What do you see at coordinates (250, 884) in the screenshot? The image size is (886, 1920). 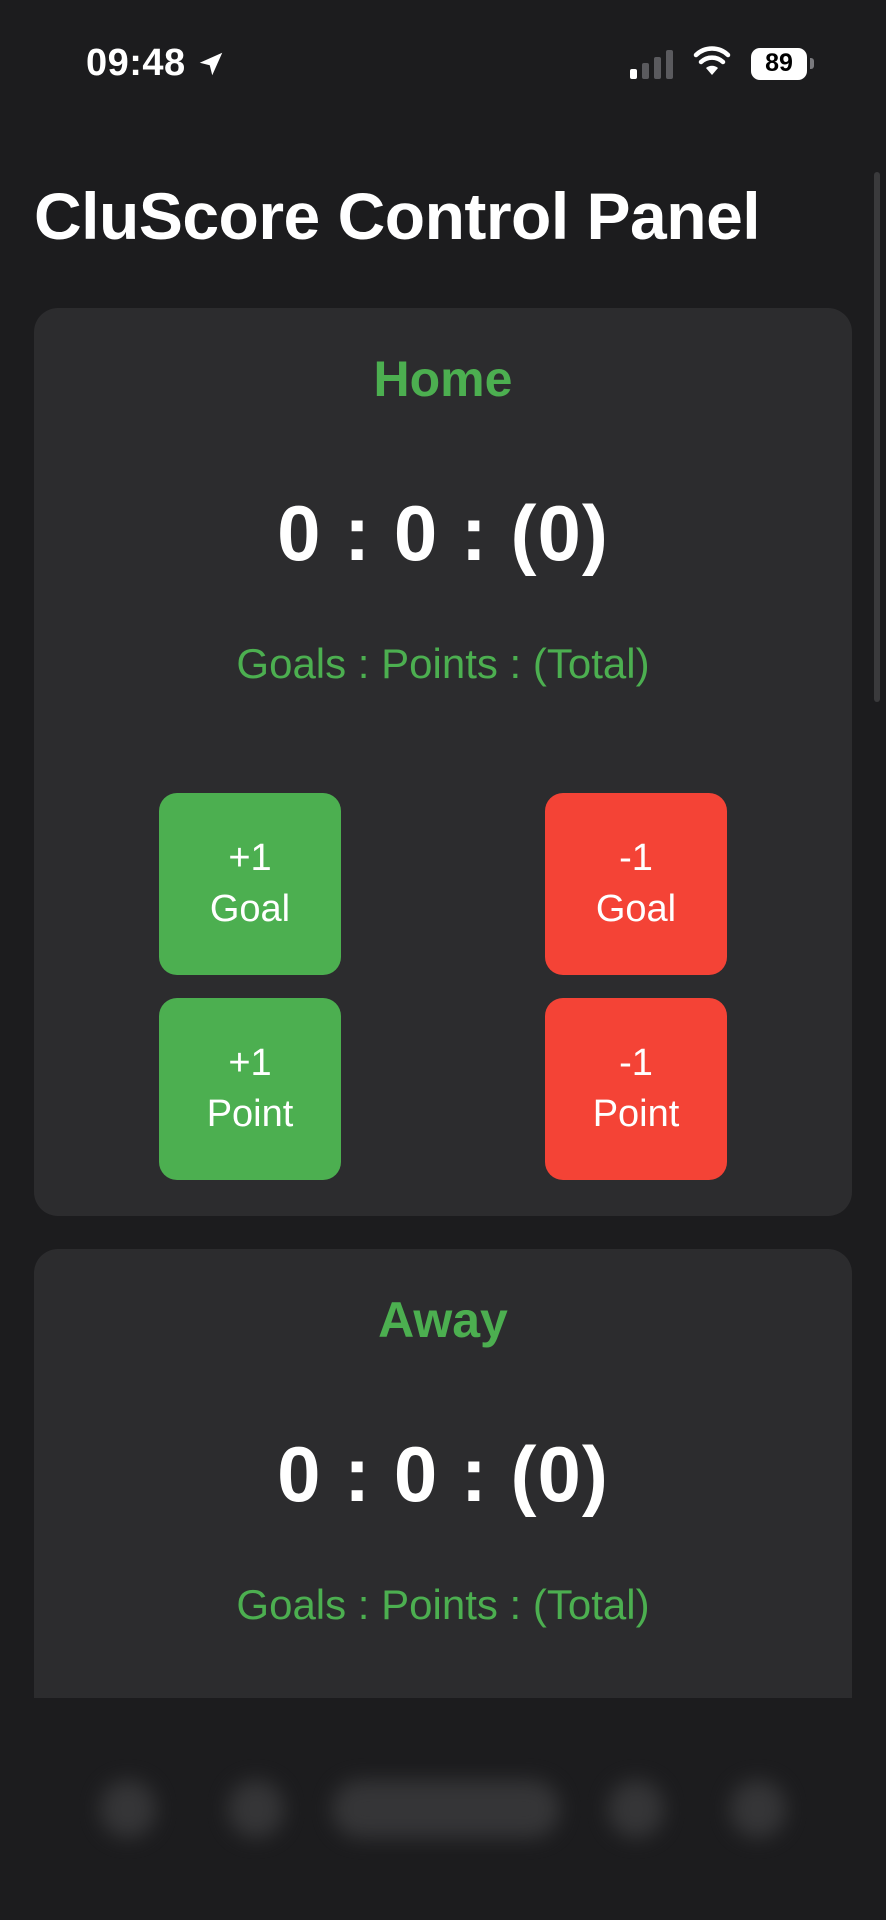 I see `home-add-goal-button: +1 Goal` at bounding box center [250, 884].